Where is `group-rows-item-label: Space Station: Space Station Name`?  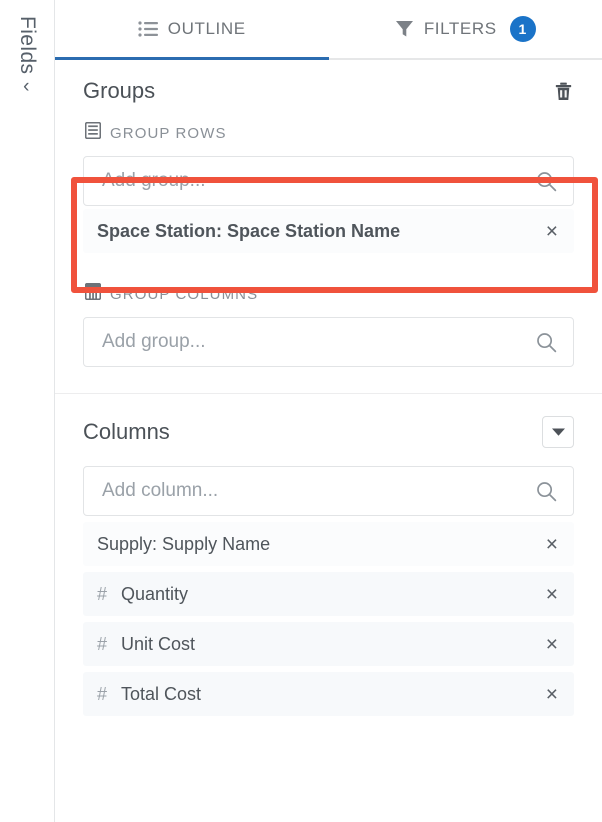 group-rows-item-label: Space Station: Space Station Name is located at coordinates (249, 230).